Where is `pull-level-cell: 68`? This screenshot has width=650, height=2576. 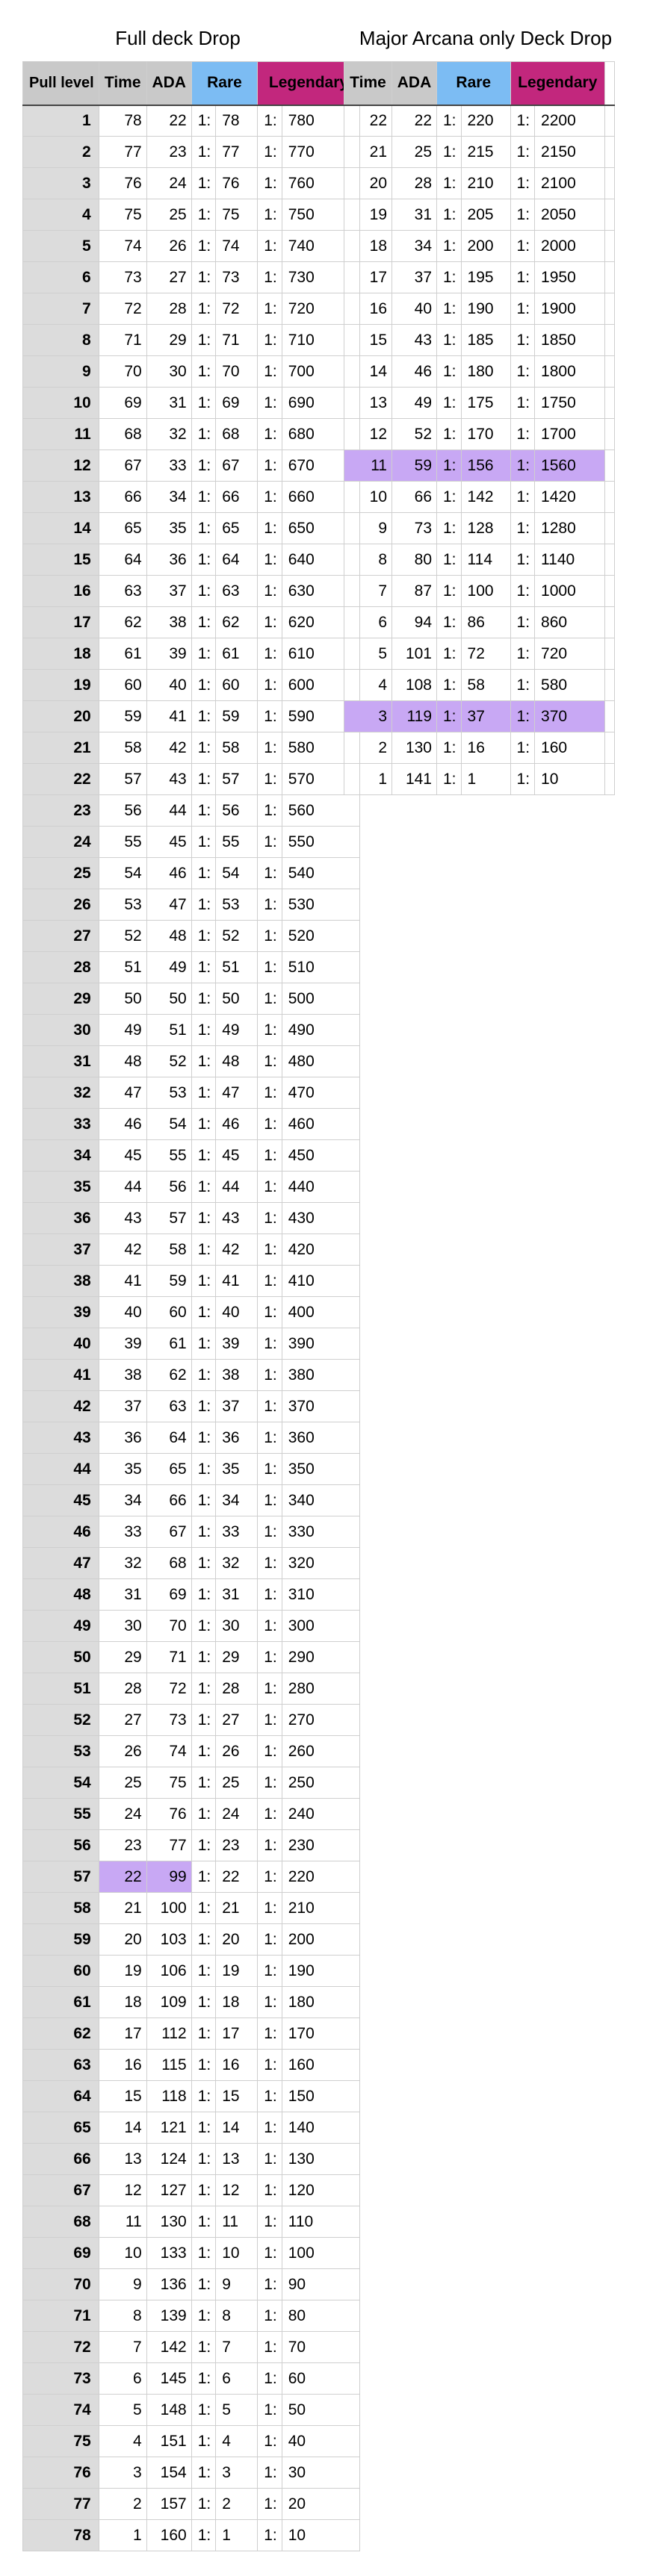 pull-level-cell: 68 is located at coordinates (60, 2222).